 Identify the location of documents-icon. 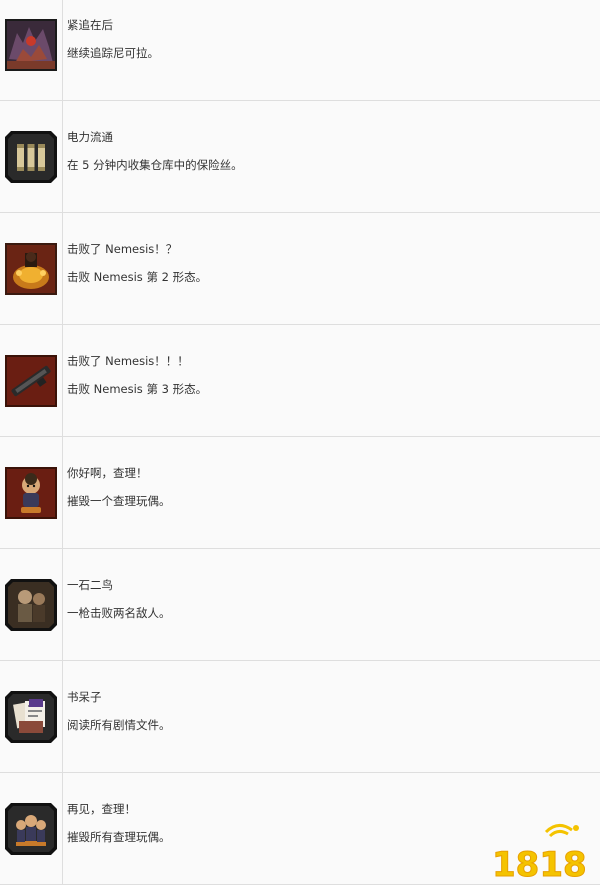
(31, 716).